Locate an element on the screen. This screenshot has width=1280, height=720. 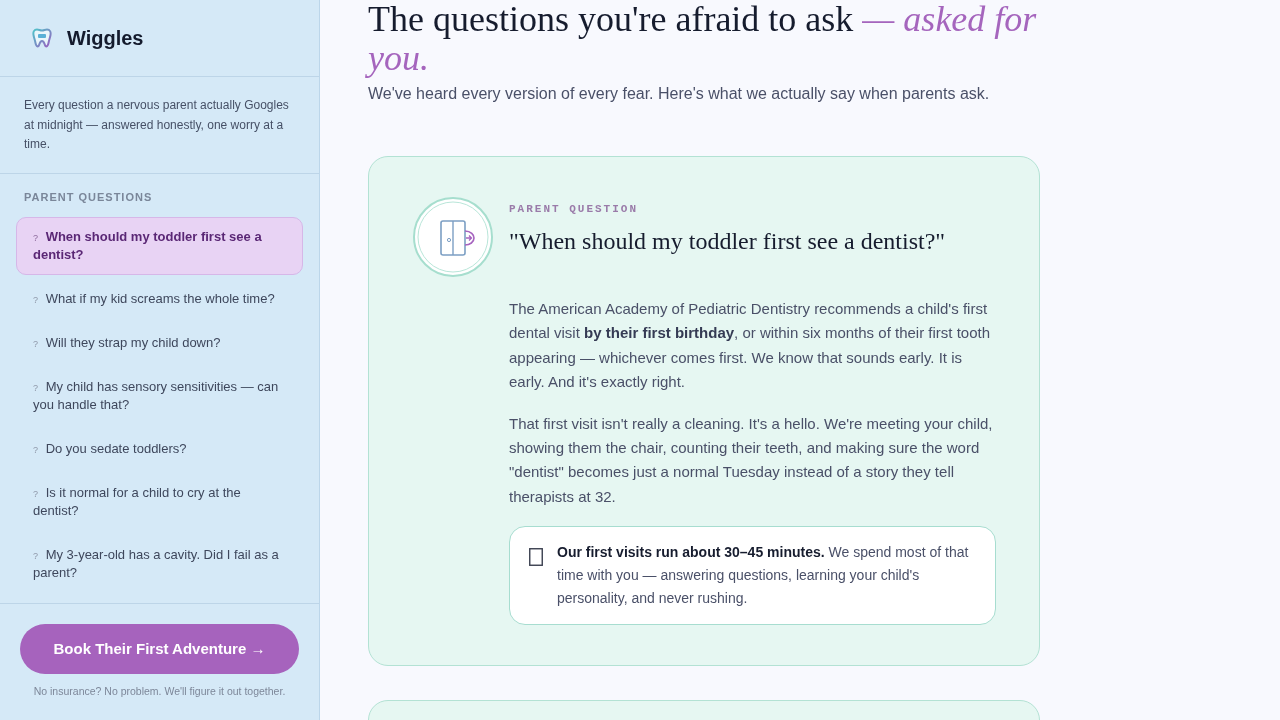
question-link: ? Do you sedate toddlers? is located at coordinates (159, 448).